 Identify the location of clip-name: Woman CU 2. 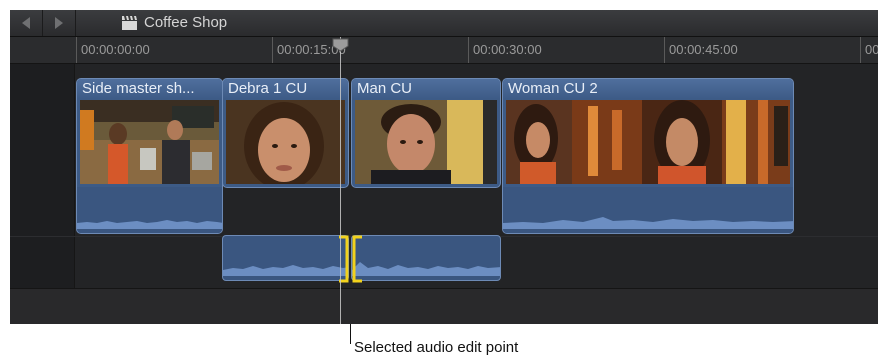
(553, 88).